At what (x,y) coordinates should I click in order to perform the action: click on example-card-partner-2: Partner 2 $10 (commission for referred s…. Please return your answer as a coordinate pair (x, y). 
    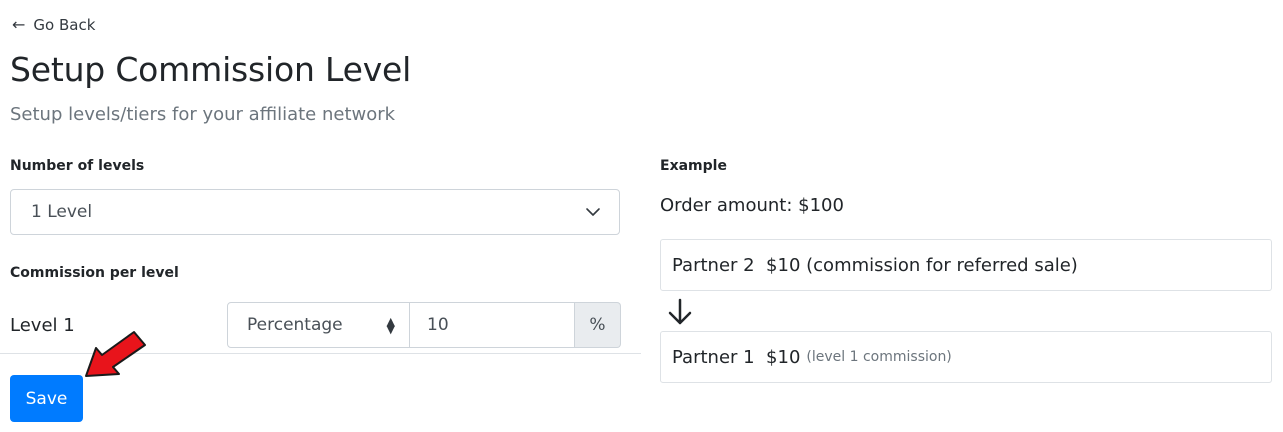
    Looking at the image, I should click on (966, 265).